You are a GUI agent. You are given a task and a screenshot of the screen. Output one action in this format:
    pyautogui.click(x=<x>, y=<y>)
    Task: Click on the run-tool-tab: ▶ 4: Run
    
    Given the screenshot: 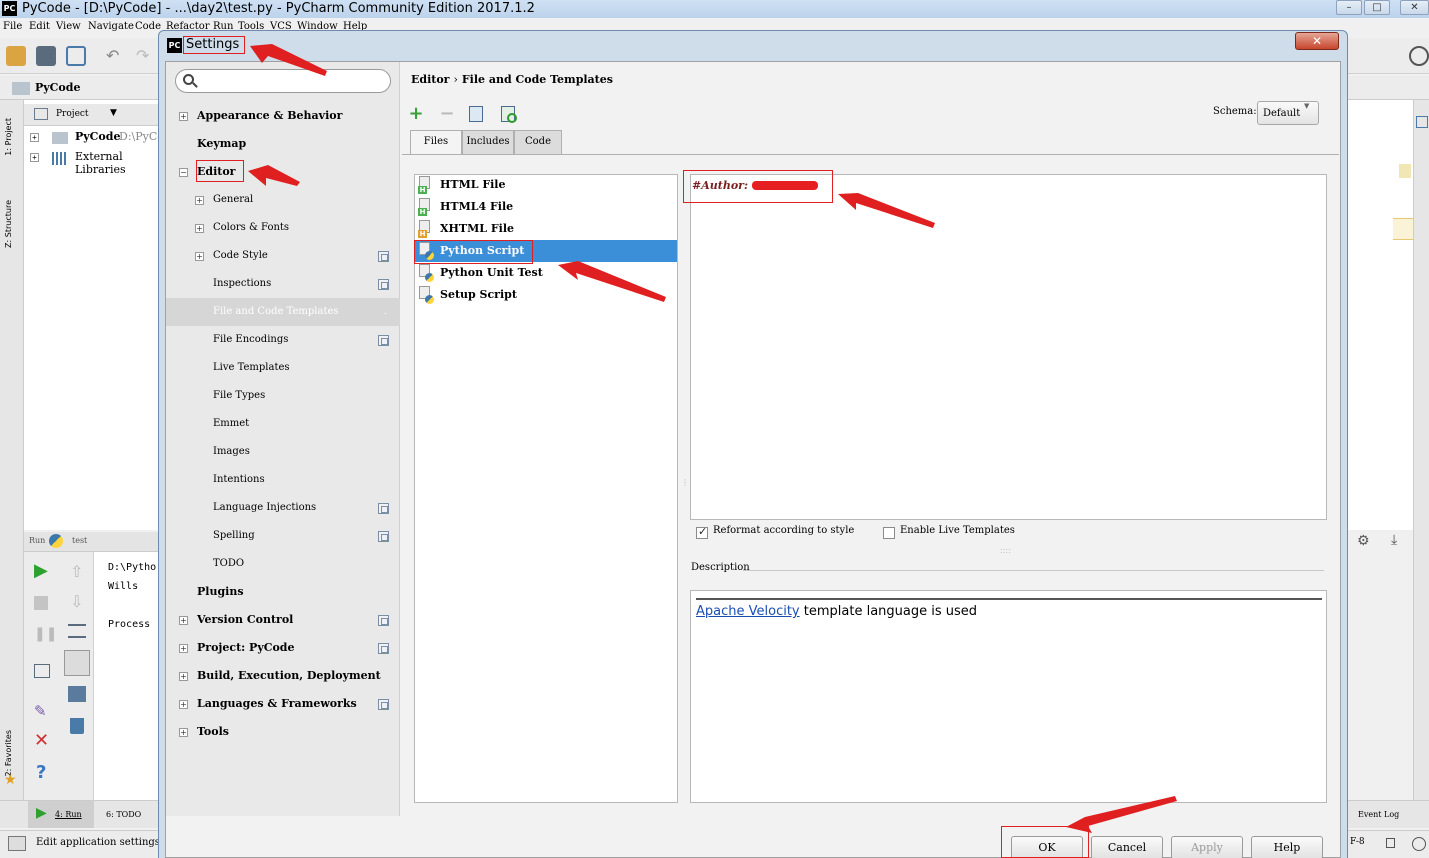 What is the action you would take?
    pyautogui.click(x=61, y=814)
    